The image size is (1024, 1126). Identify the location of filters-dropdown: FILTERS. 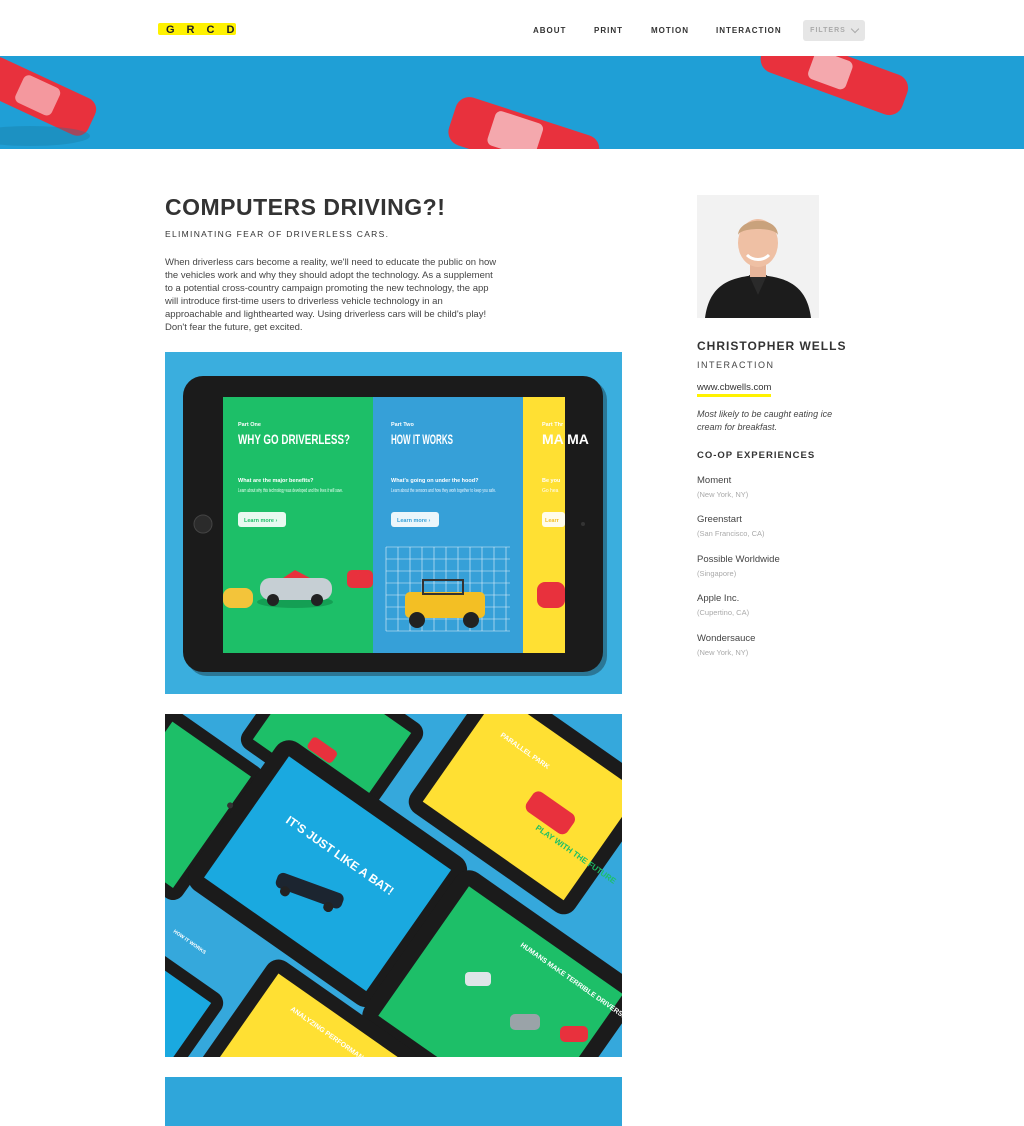
(834, 30).